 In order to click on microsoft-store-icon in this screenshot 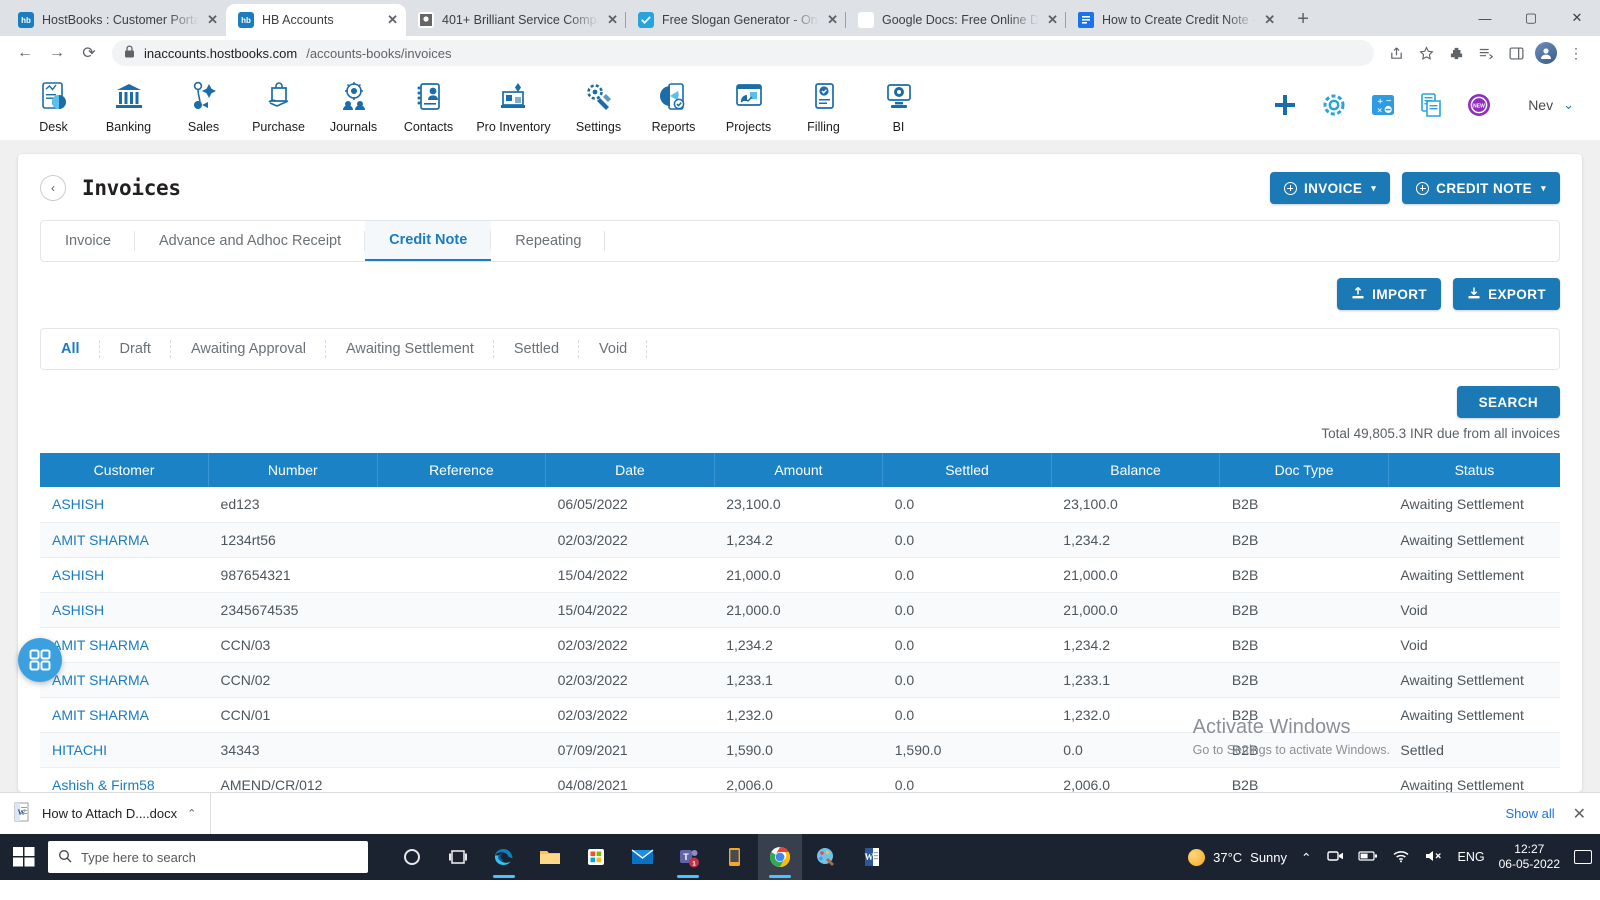, I will do `click(596, 857)`.